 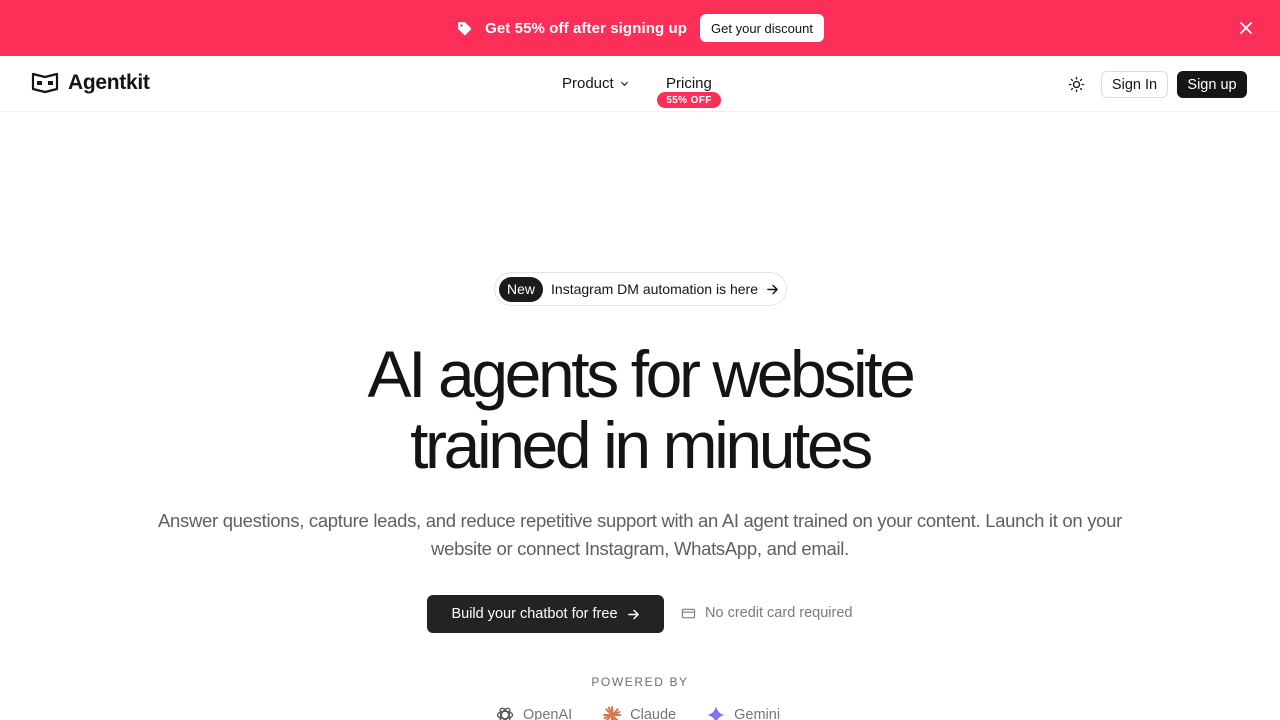 I want to click on powered-by-label: POWERED BY, so click(x=640, y=682).